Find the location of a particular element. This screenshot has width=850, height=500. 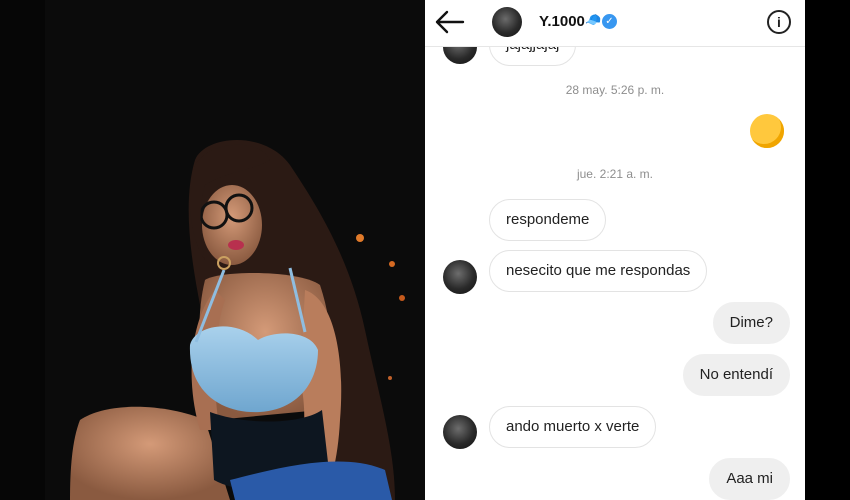

verified-badge-icon: ✓ is located at coordinates (609, 21).